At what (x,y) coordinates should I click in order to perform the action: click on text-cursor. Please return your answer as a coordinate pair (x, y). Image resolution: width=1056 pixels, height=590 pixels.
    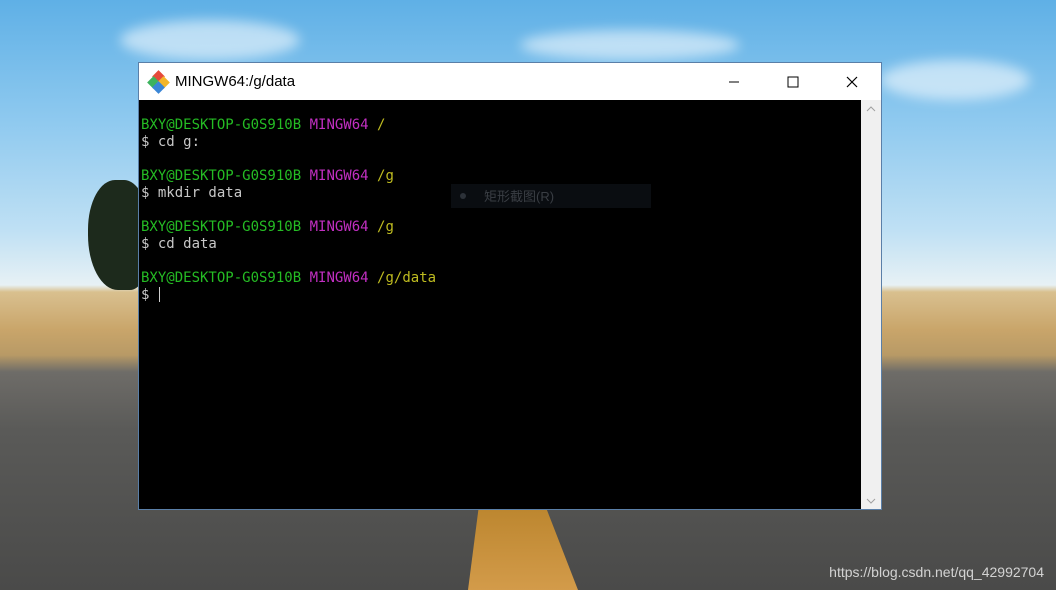
    Looking at the image, I should click on (159, 294).